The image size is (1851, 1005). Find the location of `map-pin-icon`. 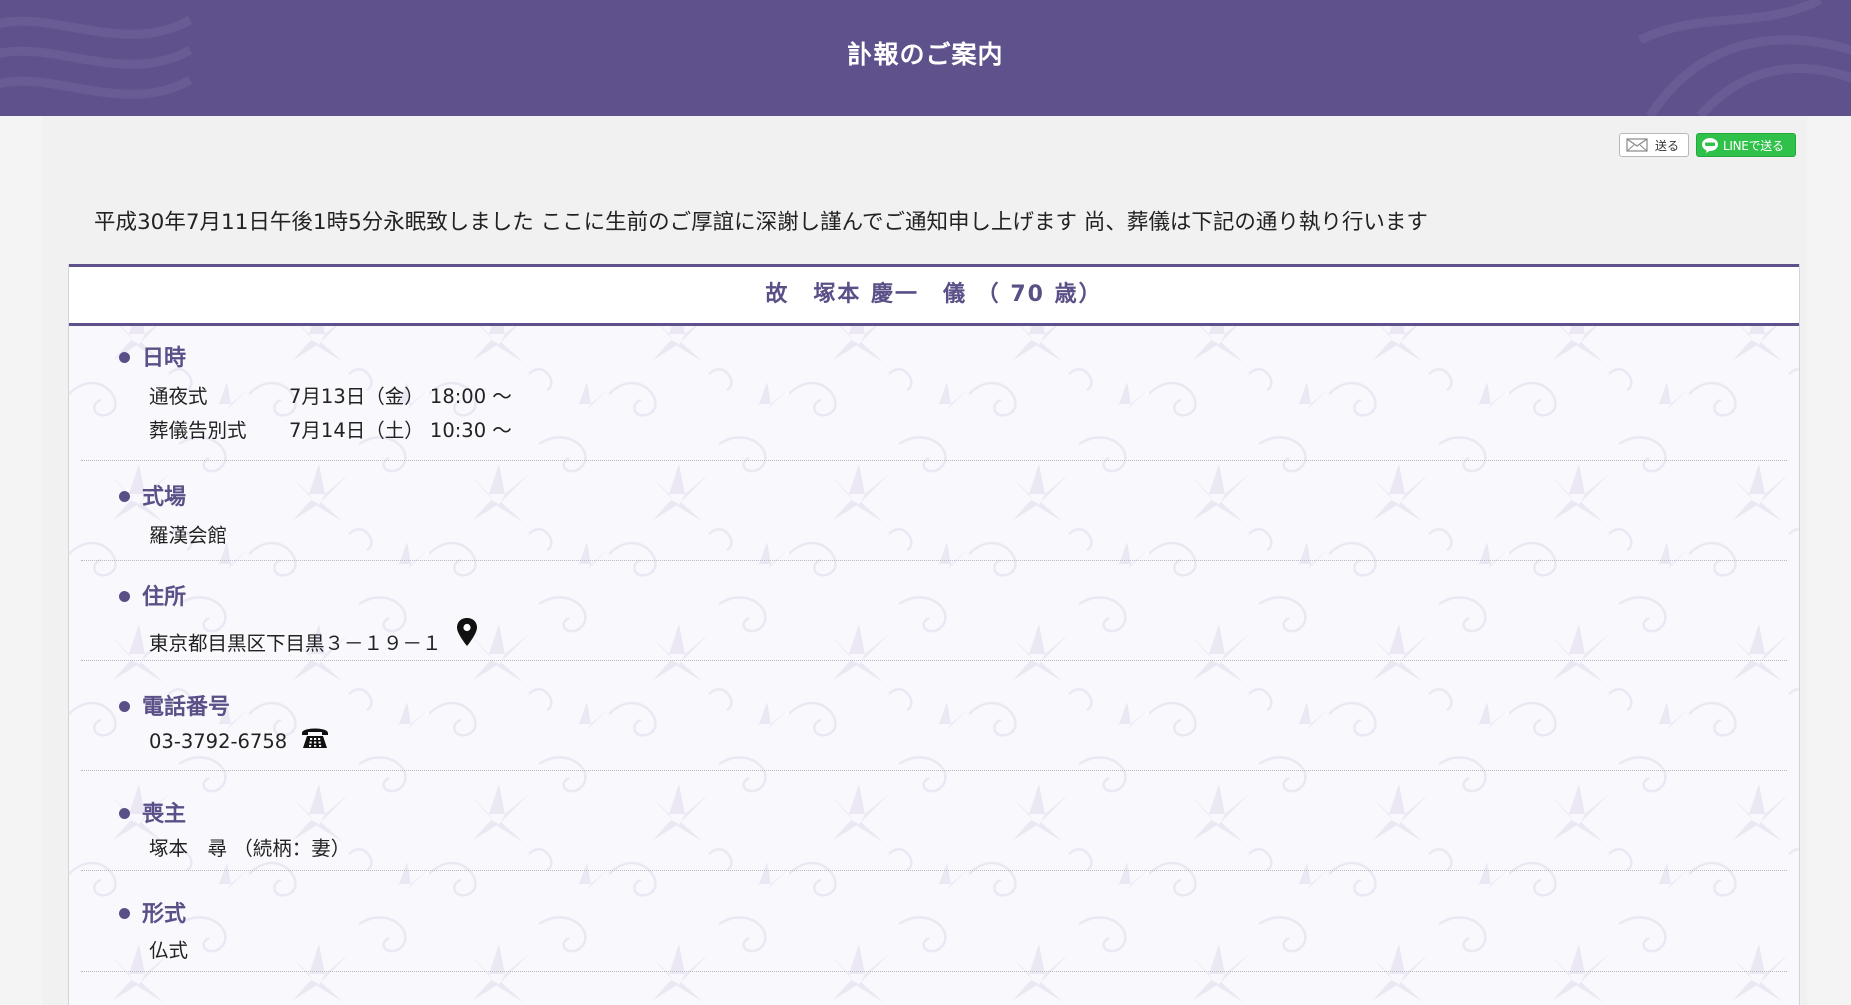

map-pin-icon is located at coordinates (467, 634).